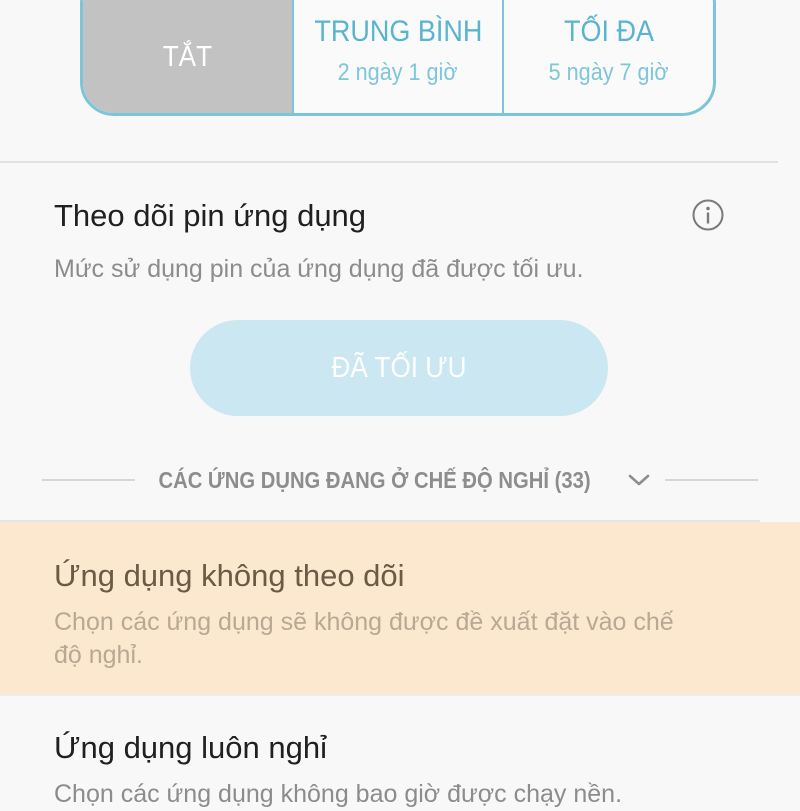 The image size is (800, 811). I want to click on section-divider, so click(389, 162).